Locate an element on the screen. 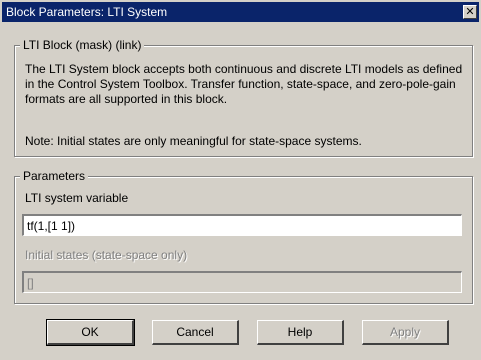 This screenshot has height=360, width=481. window-title: Block Parameters: LTI System is located at coordinates (87, 12).